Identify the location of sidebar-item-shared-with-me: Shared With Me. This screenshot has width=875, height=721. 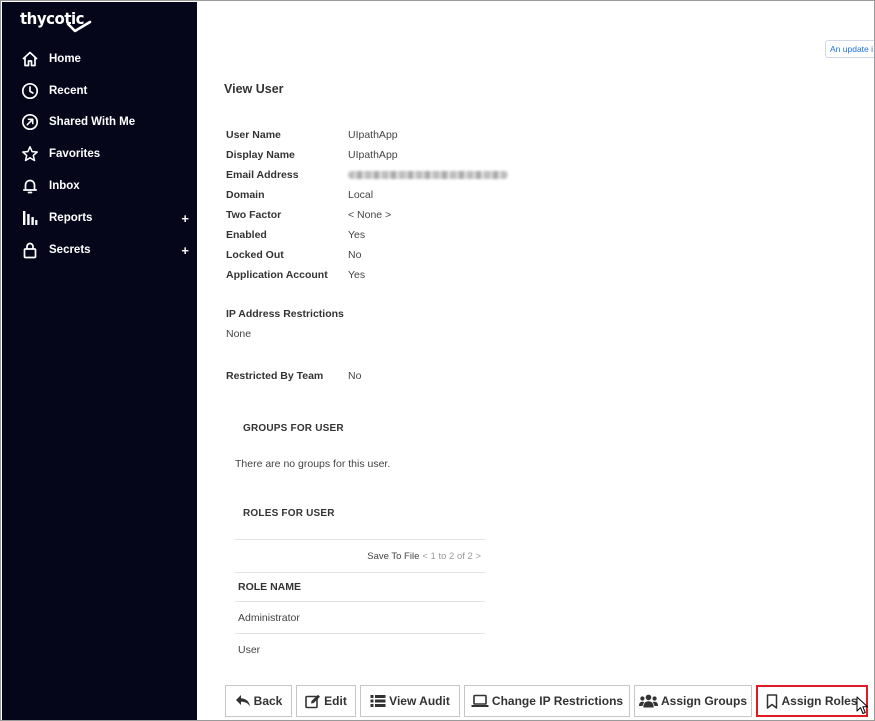
(99, 123).